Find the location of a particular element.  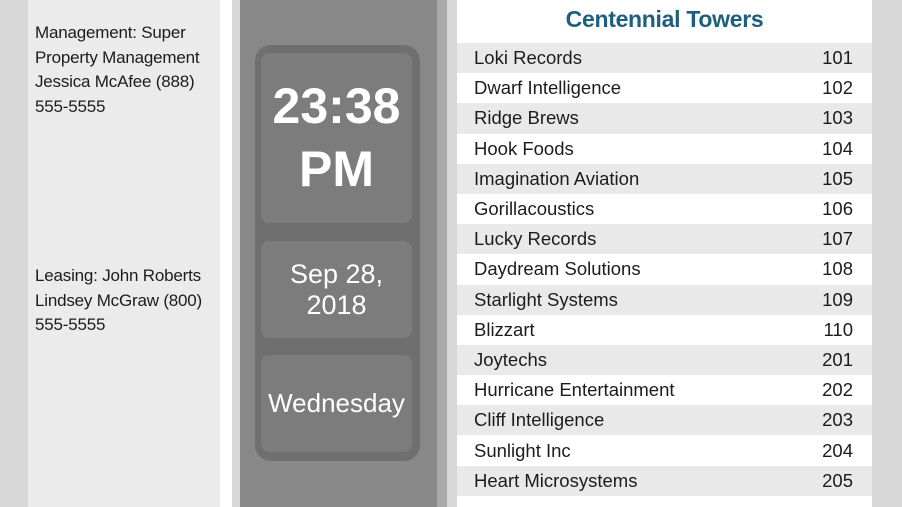

tenant-name: Hook Foods is located at coordinates (524, 148).